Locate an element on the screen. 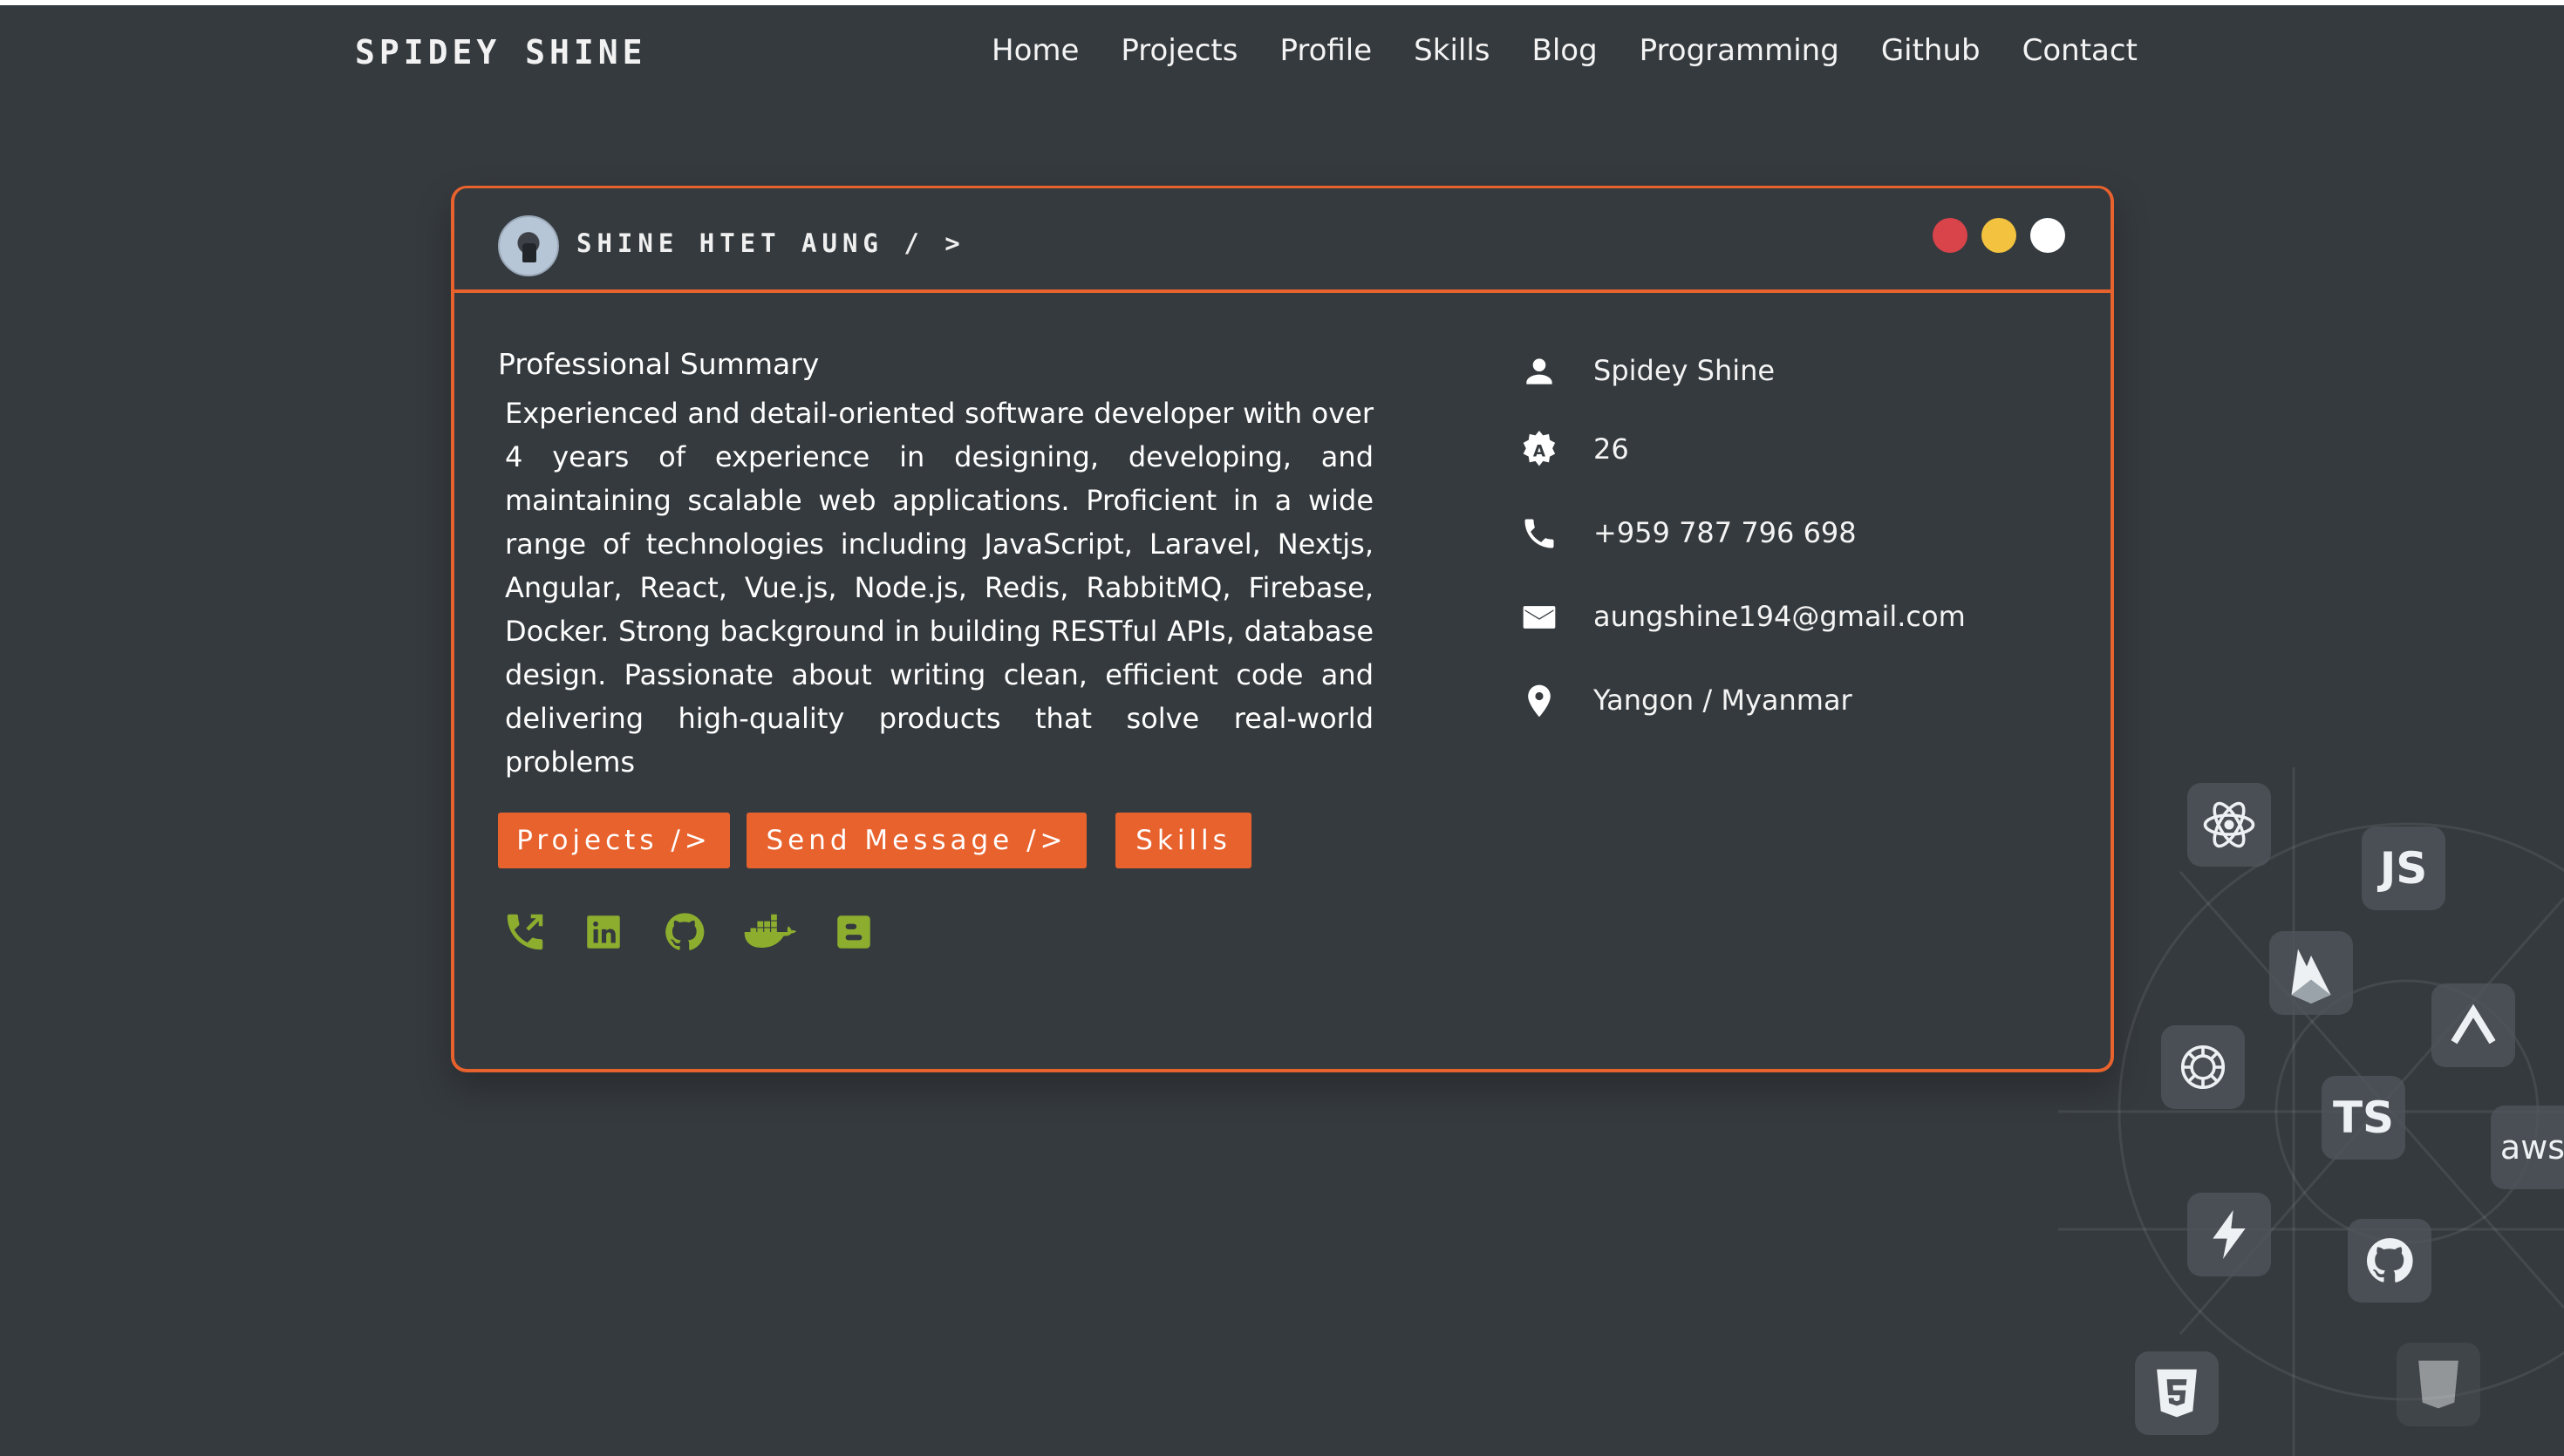  nav-link-blog: Blog is located at coordinates (1565, 50).